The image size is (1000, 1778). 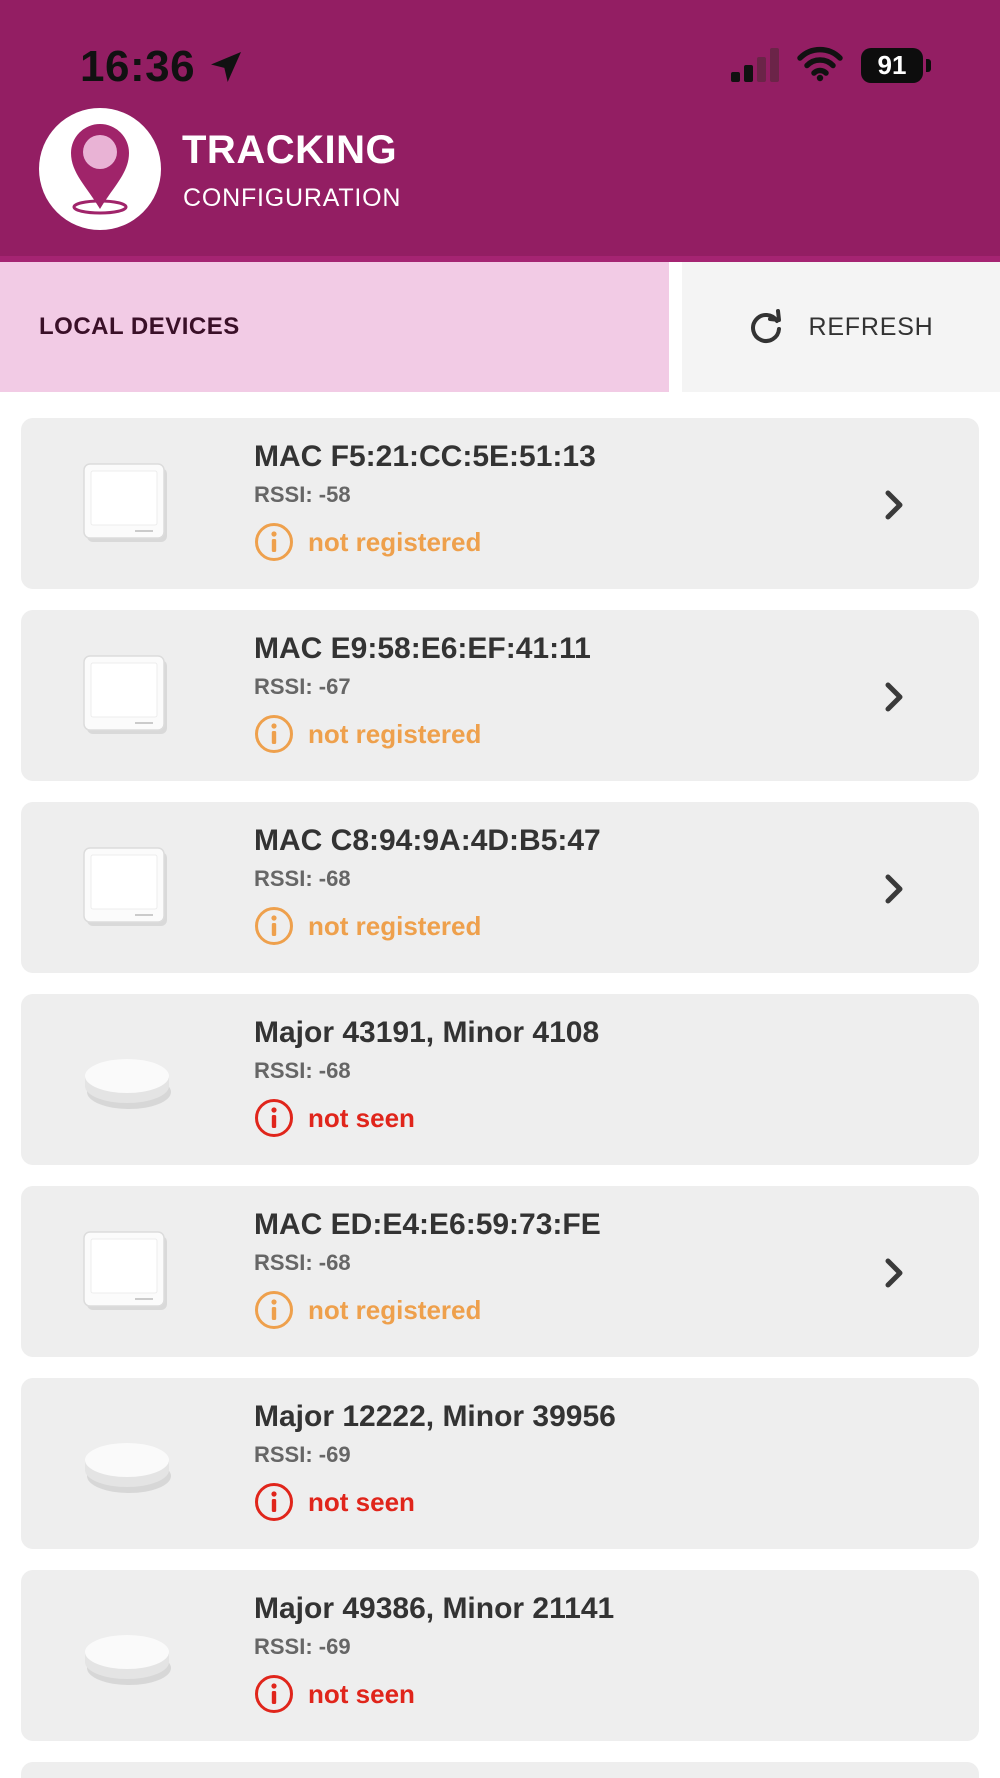 I want to click on map-pin-icon, so click(x=100, y=169).